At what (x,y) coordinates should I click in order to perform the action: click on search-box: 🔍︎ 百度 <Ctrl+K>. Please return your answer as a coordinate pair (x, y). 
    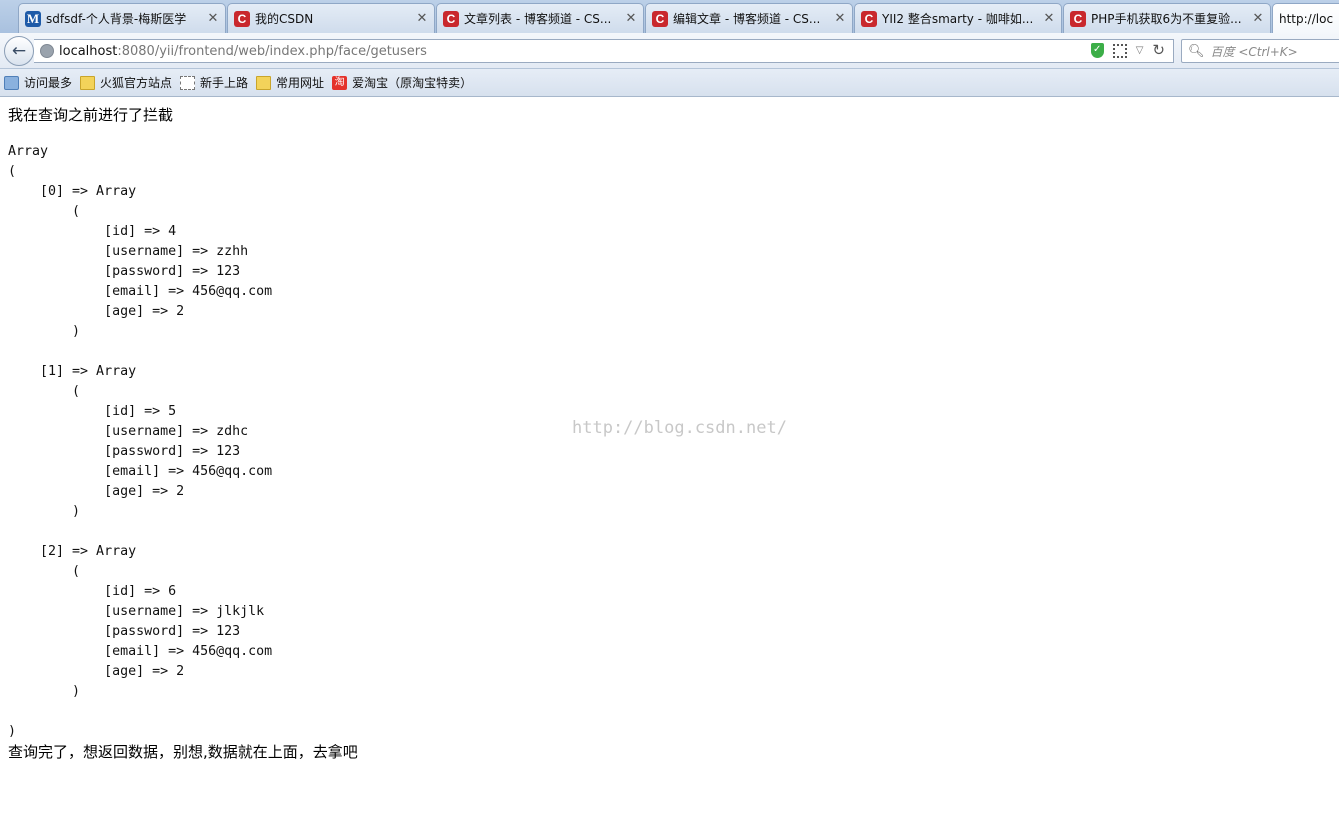
    Looking at the image, I should click on (1260, 51).